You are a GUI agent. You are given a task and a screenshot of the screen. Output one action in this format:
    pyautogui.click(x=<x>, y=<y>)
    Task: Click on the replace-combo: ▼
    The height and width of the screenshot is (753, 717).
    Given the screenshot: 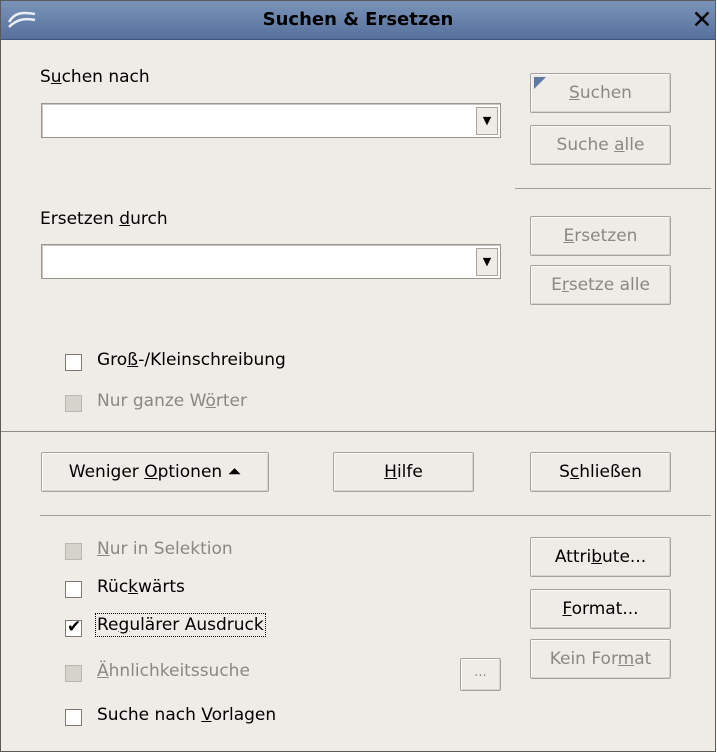 What is the action you would take?
    pyautogui.click(x=271, y=261)
    